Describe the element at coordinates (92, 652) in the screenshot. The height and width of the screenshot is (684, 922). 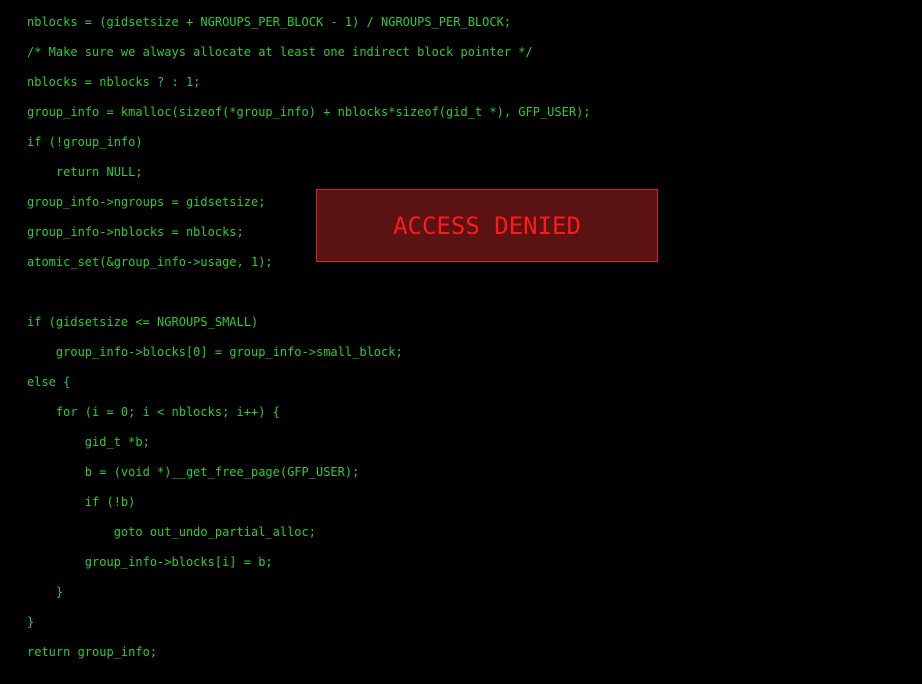
I see `code-line: return group_info;` at that location.